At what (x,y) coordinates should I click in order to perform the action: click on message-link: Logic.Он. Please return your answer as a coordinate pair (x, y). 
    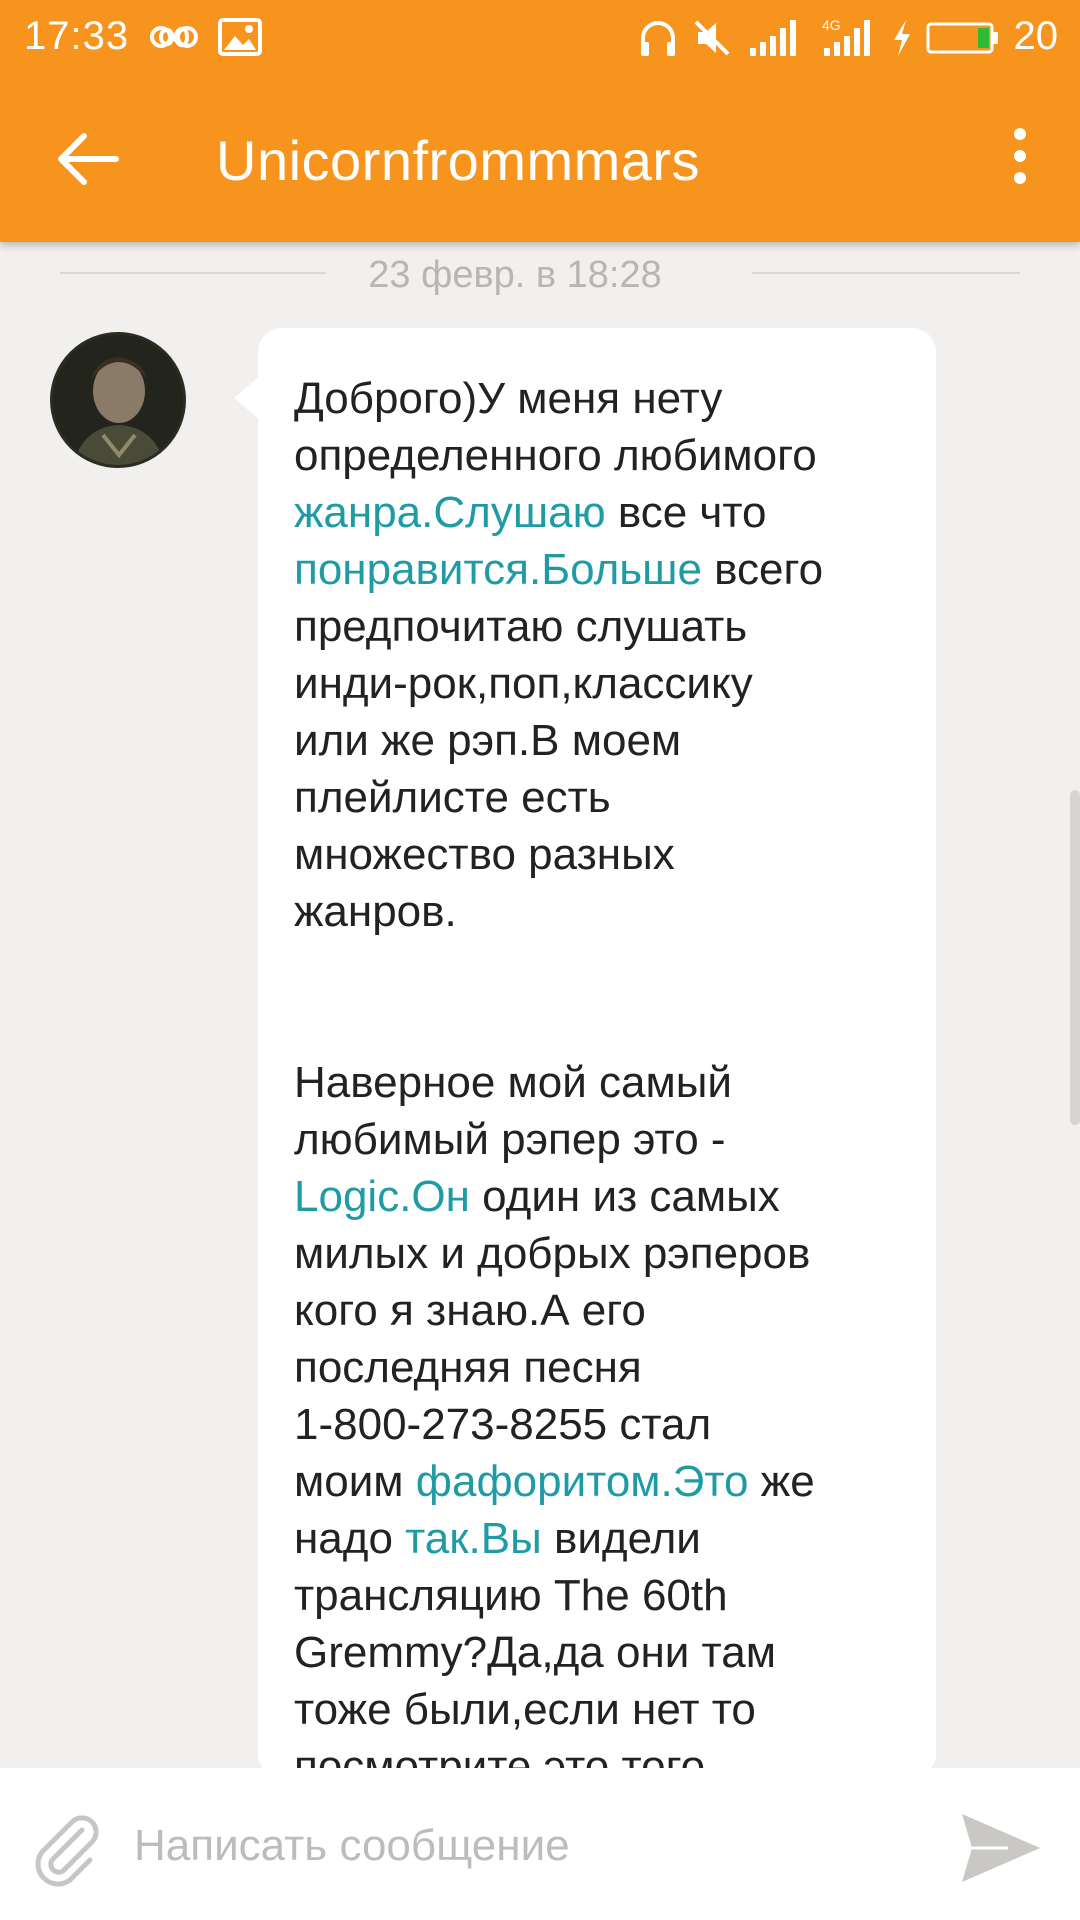
    Looking at the image, I should click on (382, 1196).